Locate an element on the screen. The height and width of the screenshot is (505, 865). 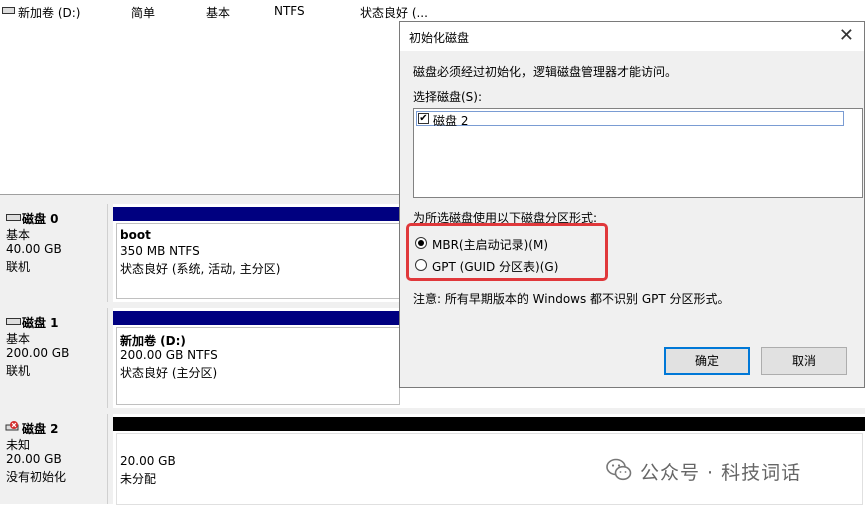
unallocated-status: 未分配 is located at coordinates (138, 479).